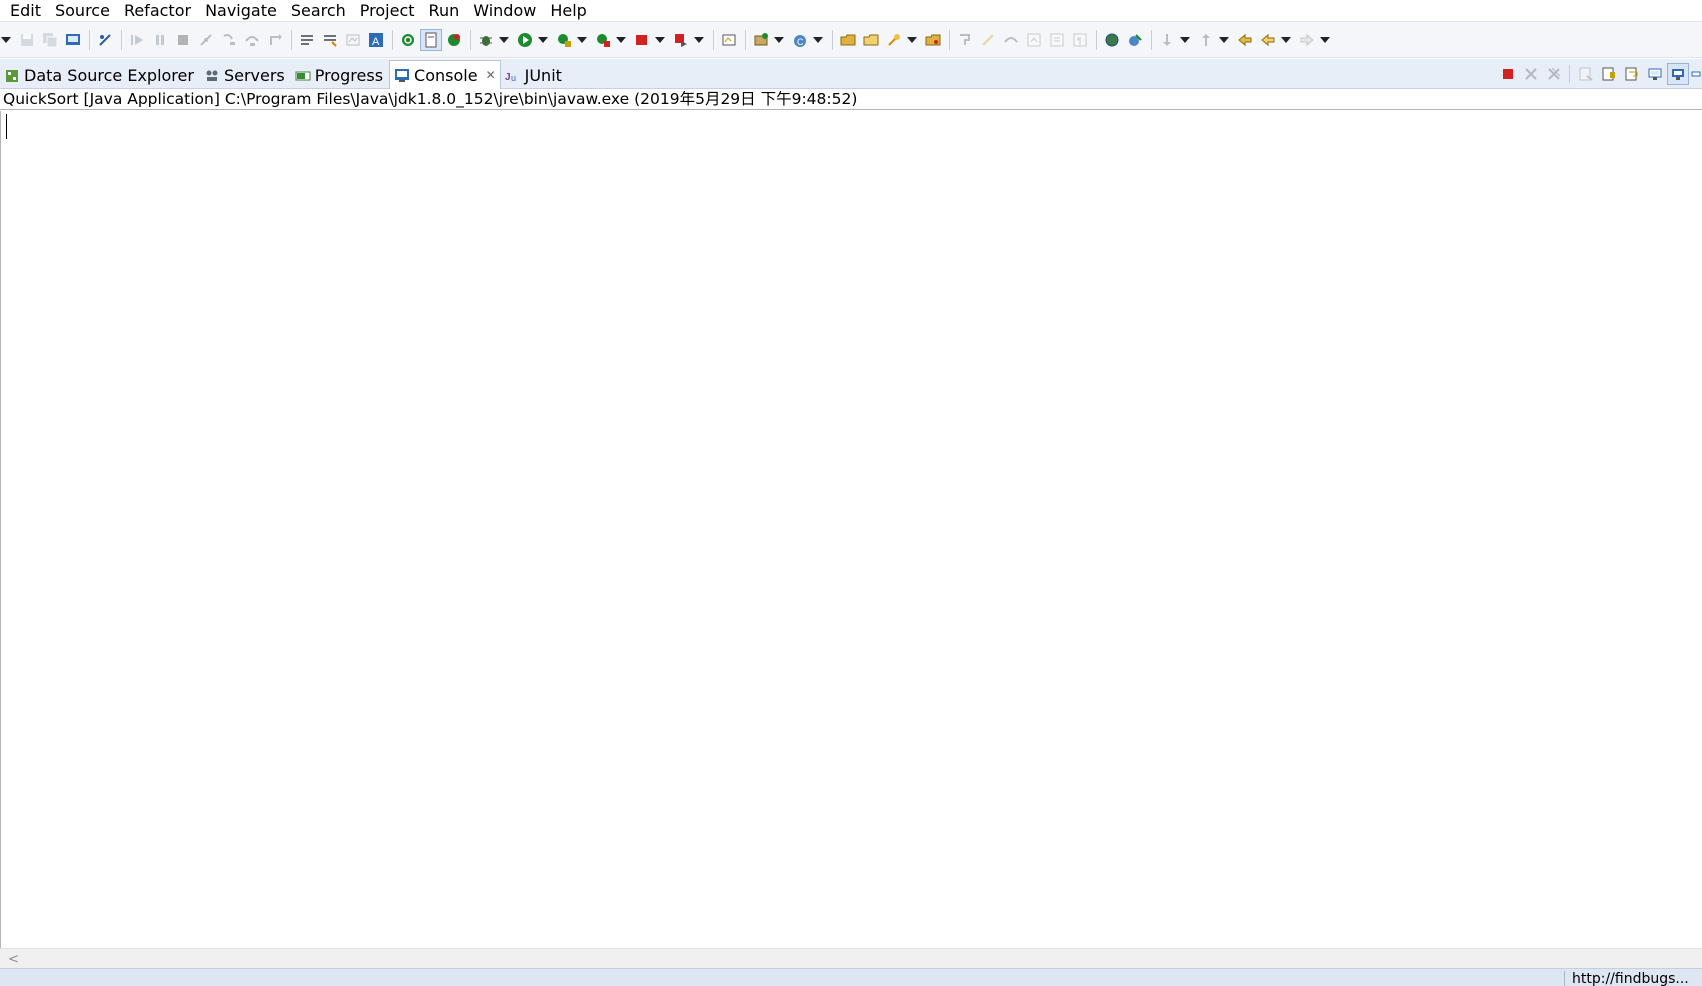 Image resolution: width=1702 pixels, height=986 pixels. What do you see at coordinates (525, 40) in the screenshot?
I see `run-icon` at bounding box center [525, 40].